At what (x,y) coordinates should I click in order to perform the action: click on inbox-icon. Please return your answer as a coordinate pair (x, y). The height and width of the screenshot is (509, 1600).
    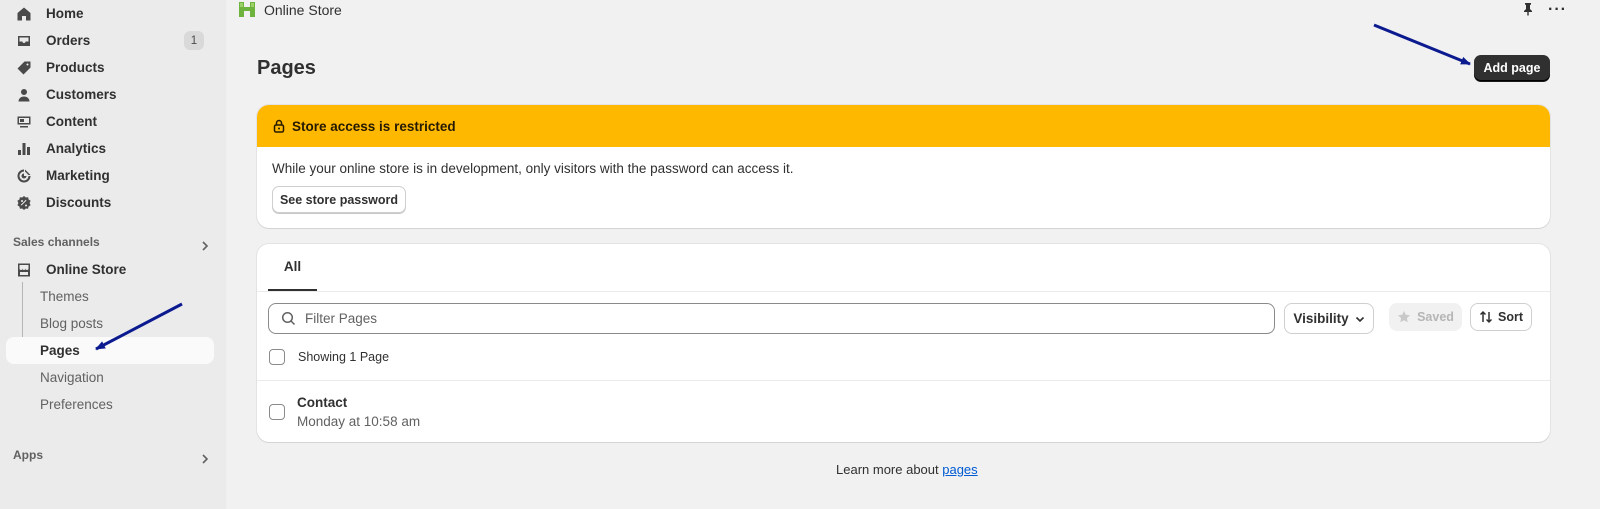
    Looking at the image, I should click on (24, 41).